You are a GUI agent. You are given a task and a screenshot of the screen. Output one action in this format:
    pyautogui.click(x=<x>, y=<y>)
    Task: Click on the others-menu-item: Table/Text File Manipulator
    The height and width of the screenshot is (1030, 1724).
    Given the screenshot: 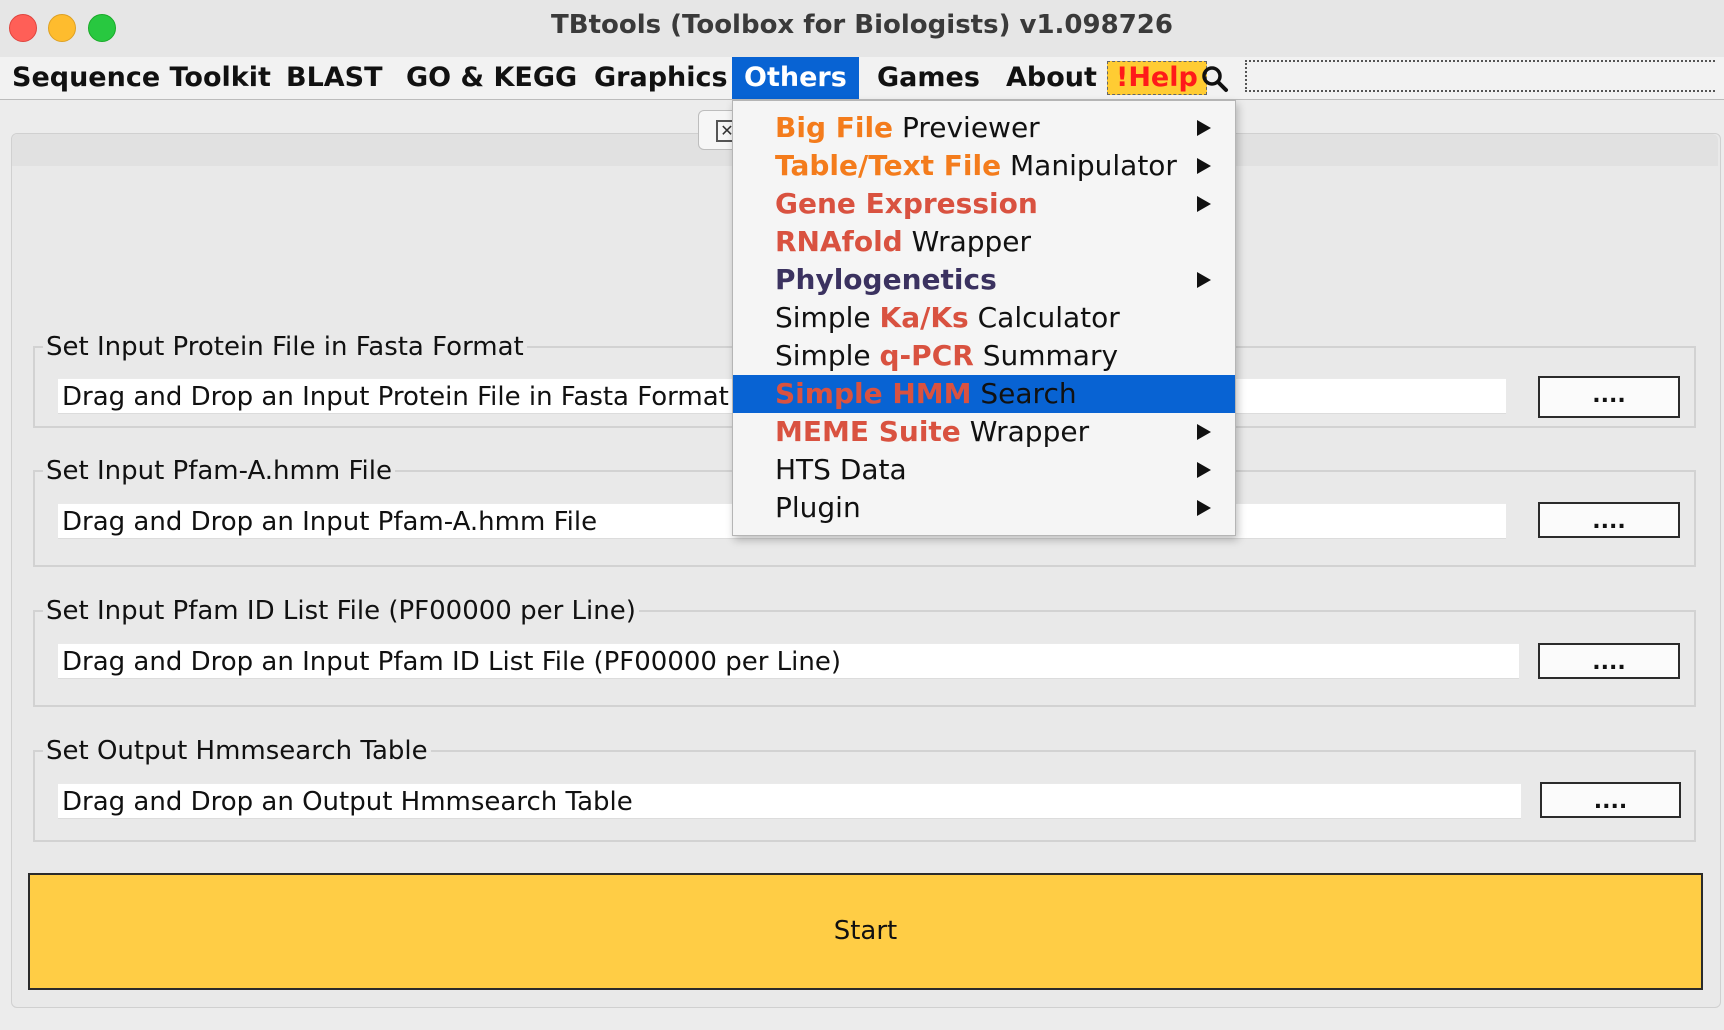 What is the action you would take?
    pyautogui.click(x=984, y=166)
    